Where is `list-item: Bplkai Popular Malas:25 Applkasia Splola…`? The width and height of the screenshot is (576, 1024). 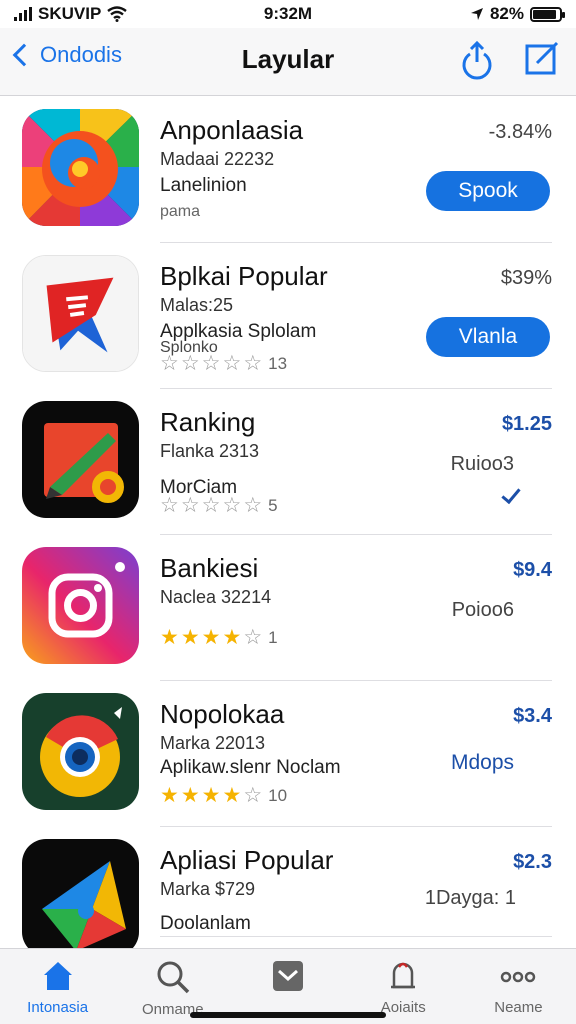 list-item: Bplkai Popular Malas:25 Applkasia Splola… is located at coordinates (288, 316).